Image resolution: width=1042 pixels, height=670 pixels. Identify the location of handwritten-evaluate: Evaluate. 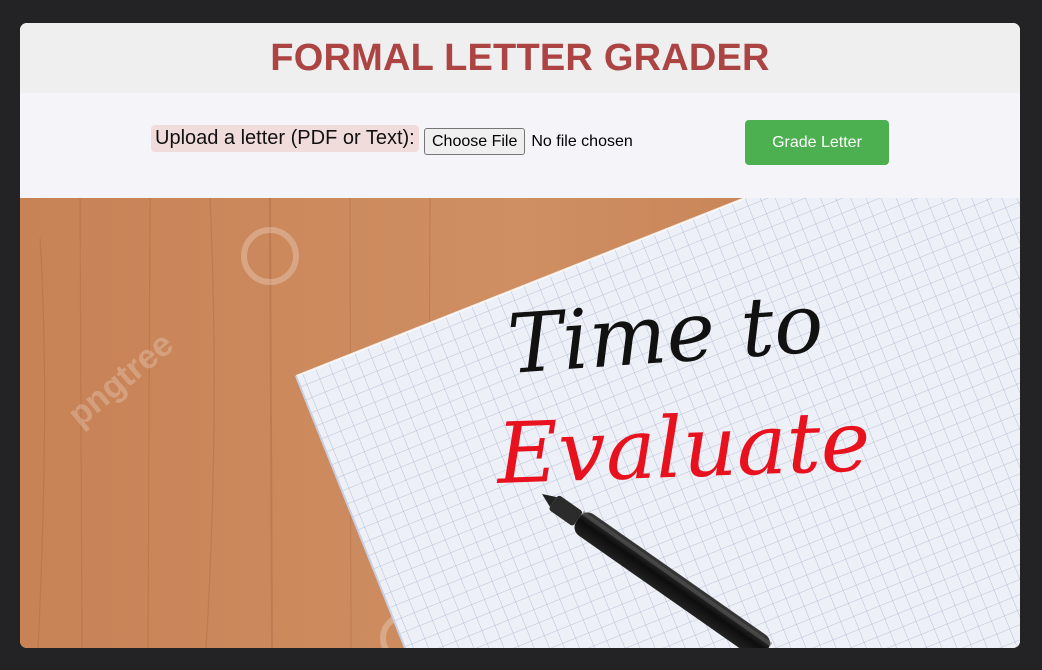
(682, 447).